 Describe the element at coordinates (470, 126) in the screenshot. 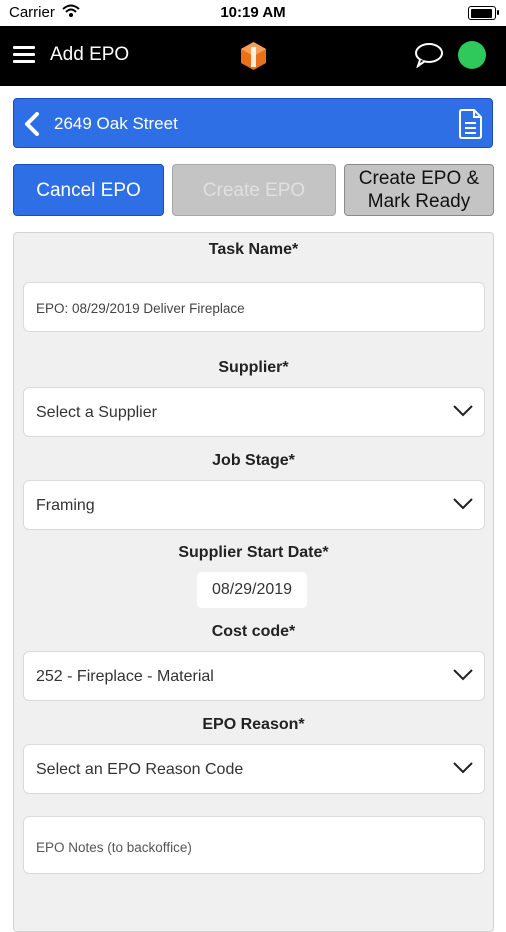

I see `document-icon` at that location.